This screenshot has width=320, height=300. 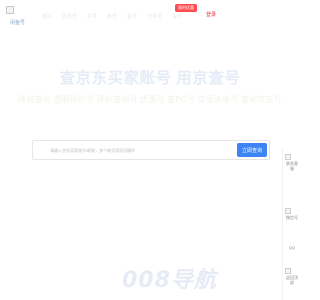 I want to click on nav-item-rent: 租号, so click(x=132, y=16).